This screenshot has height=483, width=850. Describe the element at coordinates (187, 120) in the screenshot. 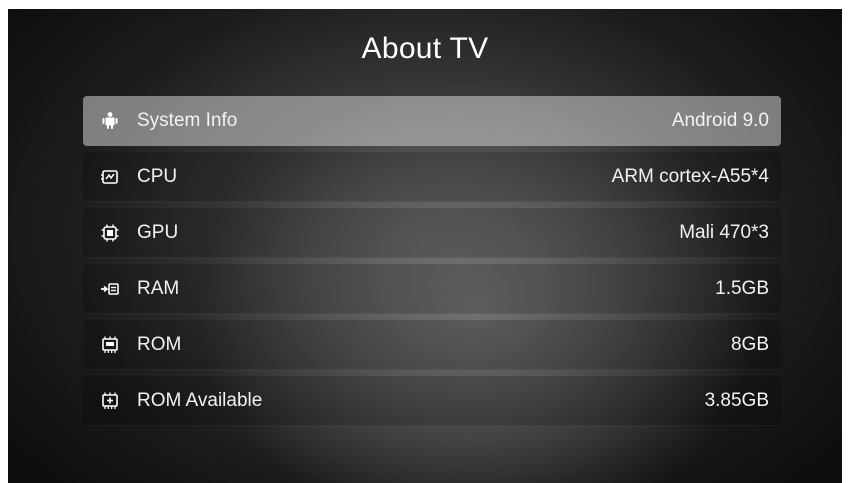

I see `row-label: System Info` at that location.